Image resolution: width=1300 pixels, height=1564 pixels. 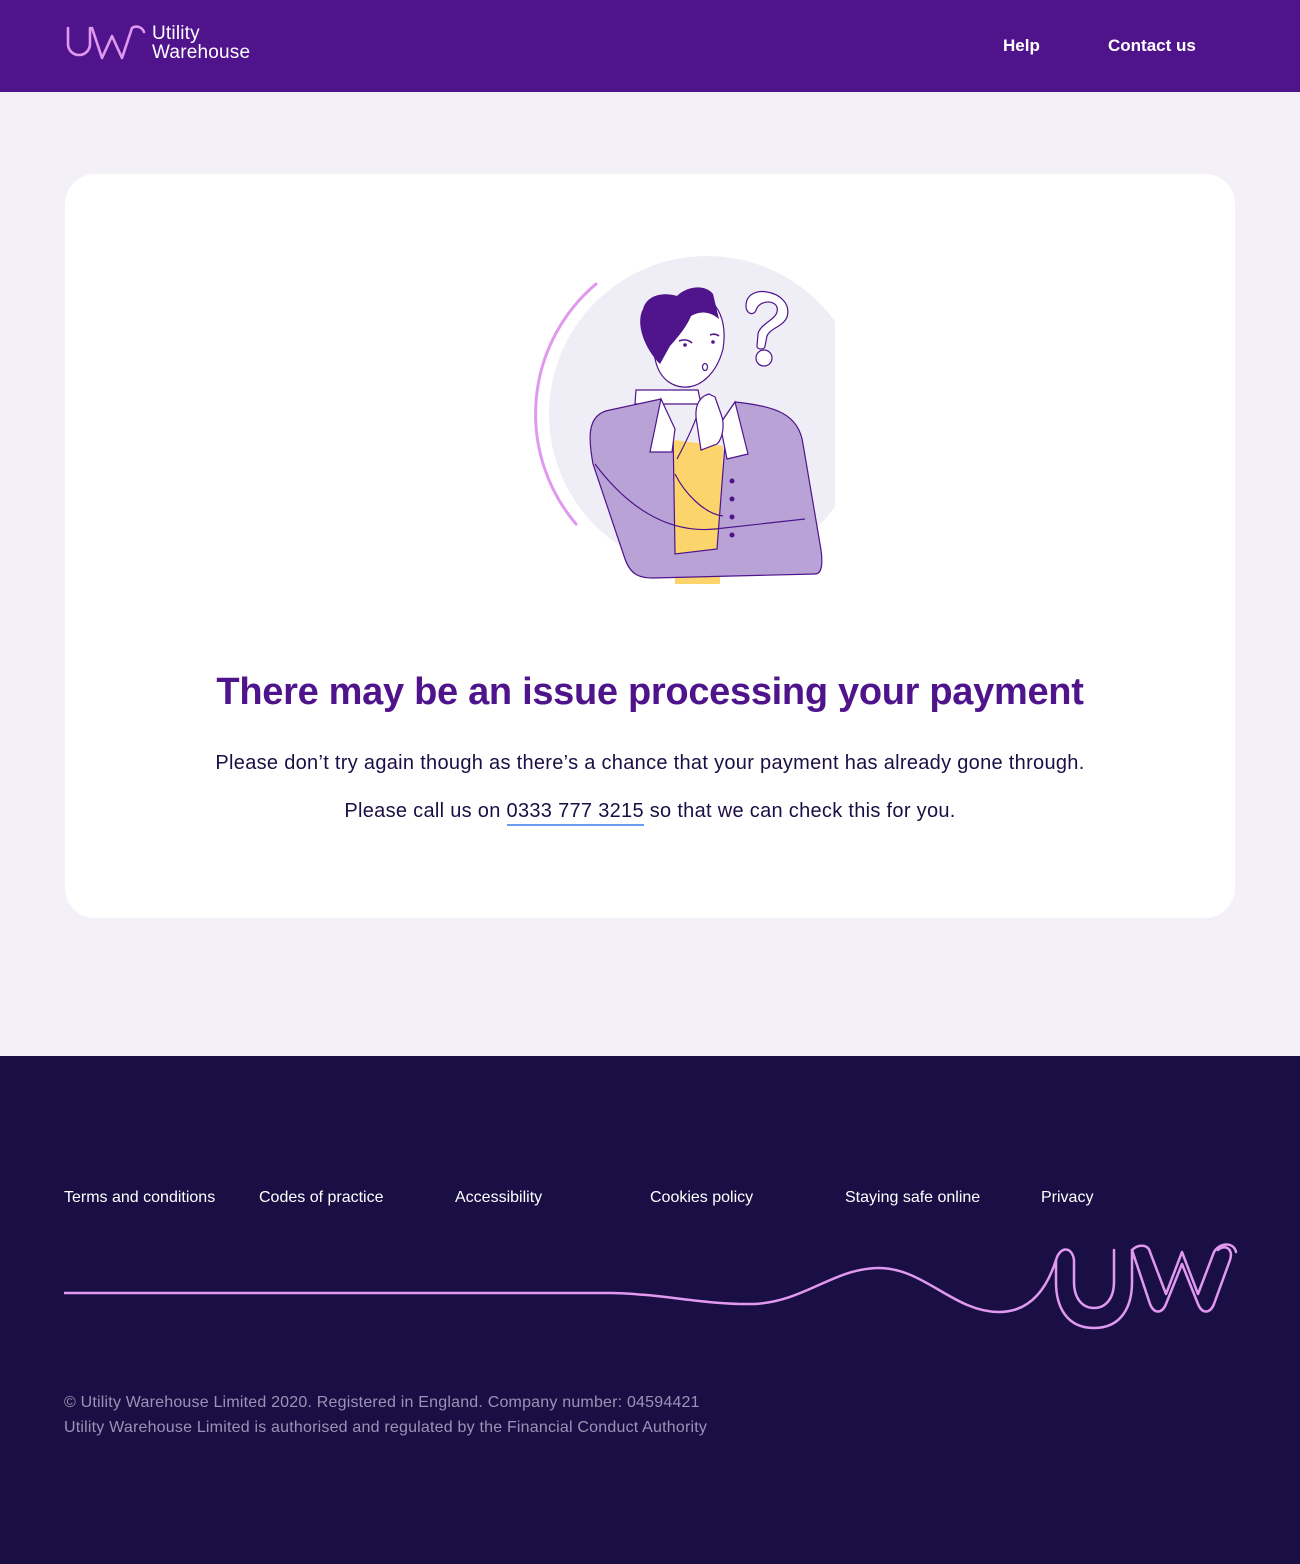 What do you see at coordinates (1067, 1198) in the screenshot?
I see `footer-link-privacy: Privacy` at bounding box center [1067, 1198].